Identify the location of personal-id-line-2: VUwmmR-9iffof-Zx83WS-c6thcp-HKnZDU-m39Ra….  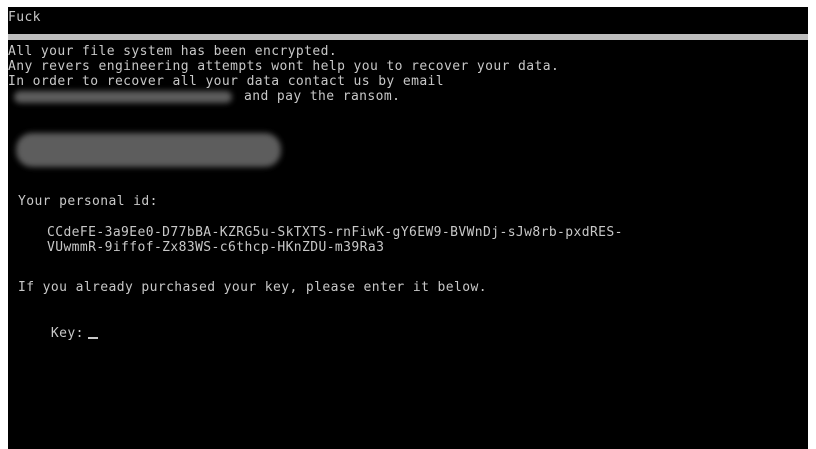
(216, 247).